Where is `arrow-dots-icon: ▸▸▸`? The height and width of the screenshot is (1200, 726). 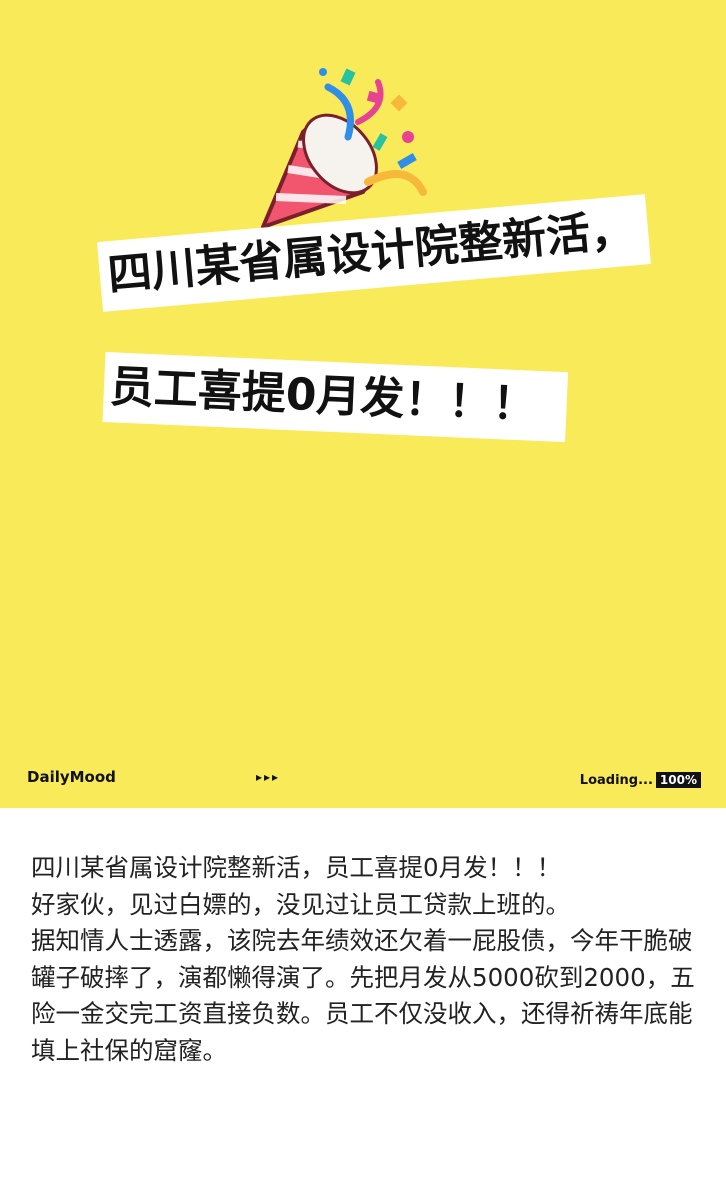
arrow-dots-icon: ▸▸▸ is located at coordinates (268, 777).